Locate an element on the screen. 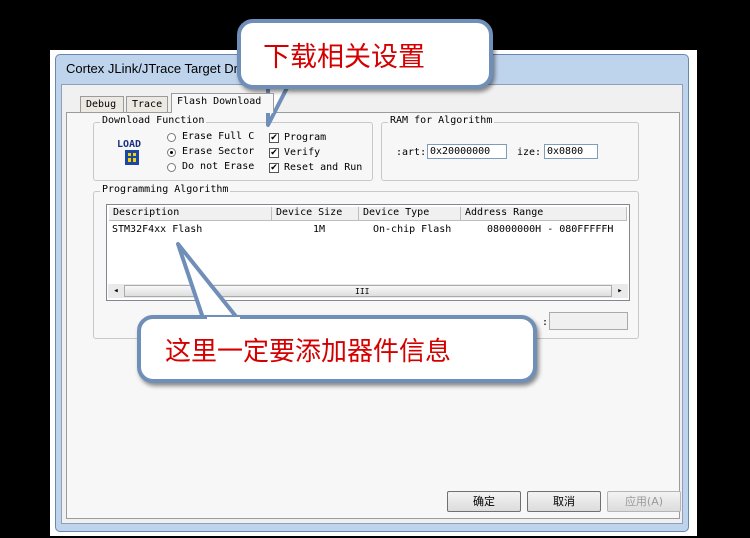  tab-flash-download: Flash Download is located at coordinates (222, 103).